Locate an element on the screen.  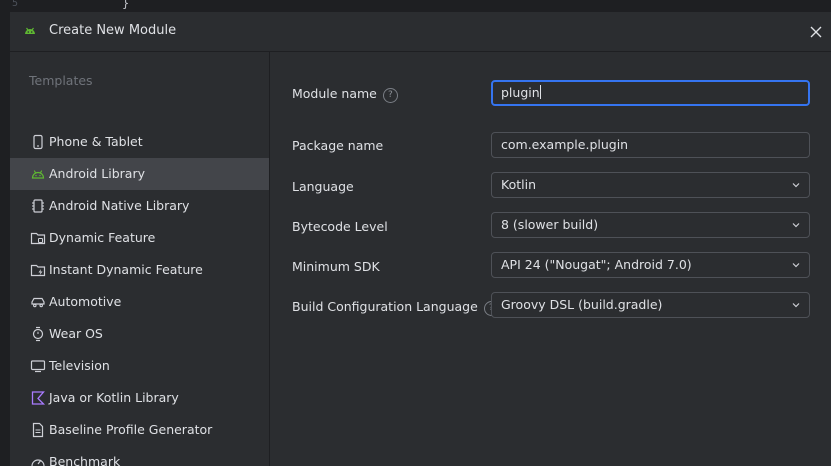
sidebar-item-benchmark: Benchmark is located at coordinates (139, 456).